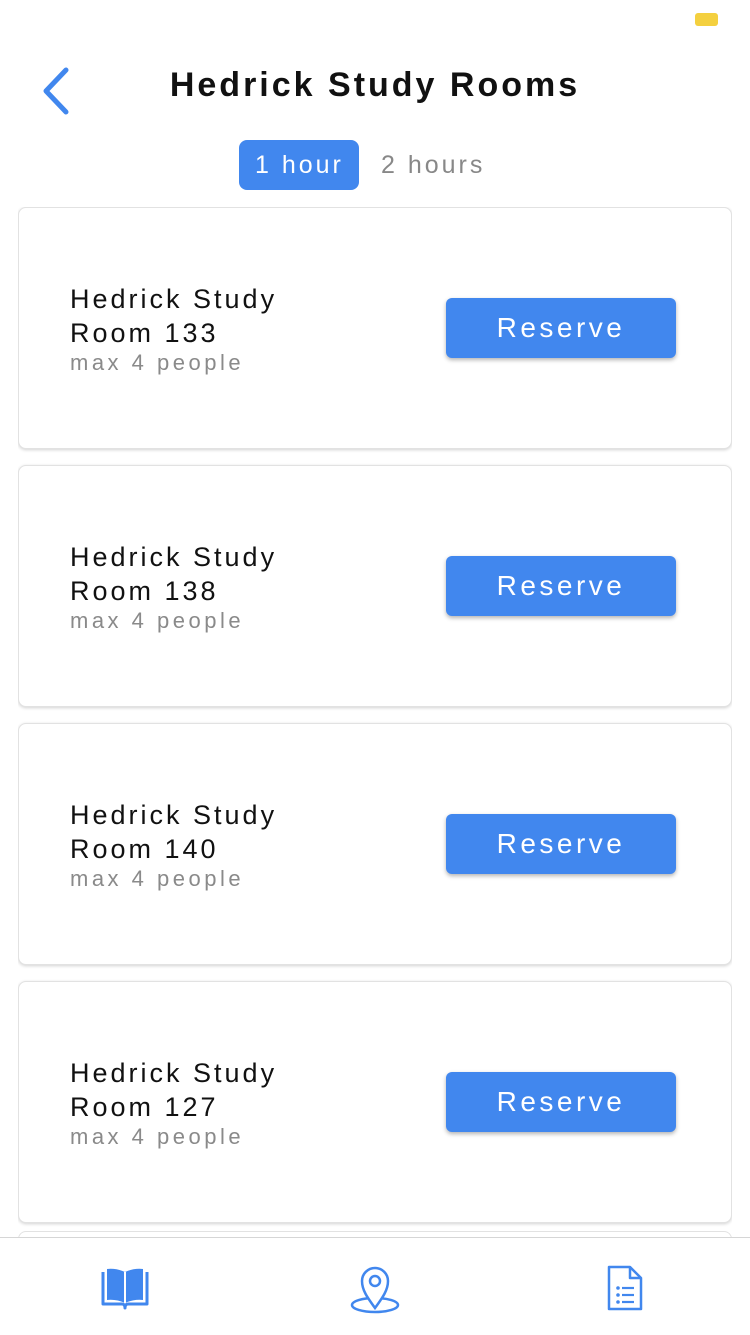 Image resolution: width=750 pixels, height=1335 pixels. What do you see at coordinates (433, 165) in the screenshot?
I see `duration-option-2-hours: 2 hours` at bounding box center [433, 165].